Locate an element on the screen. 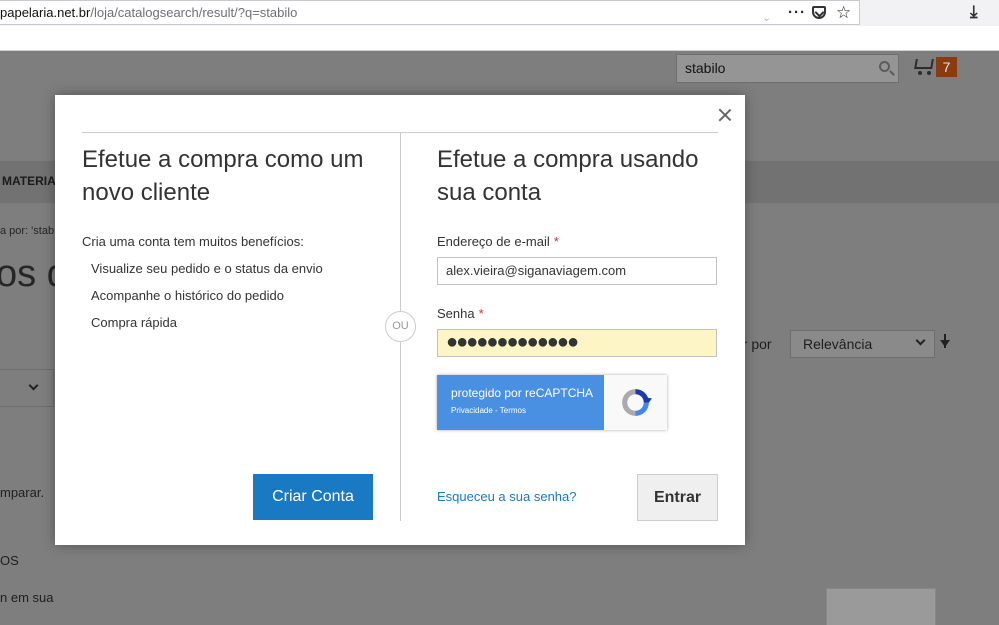  sort-select: Relevância is located at coordinates (862, 344).